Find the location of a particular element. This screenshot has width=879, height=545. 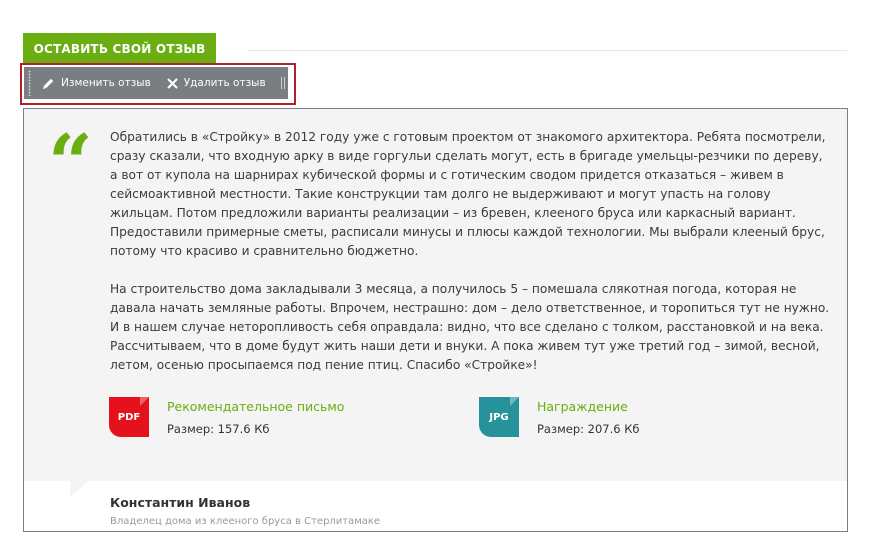

speech-bubble-tail is located at coordinates (79, 489).